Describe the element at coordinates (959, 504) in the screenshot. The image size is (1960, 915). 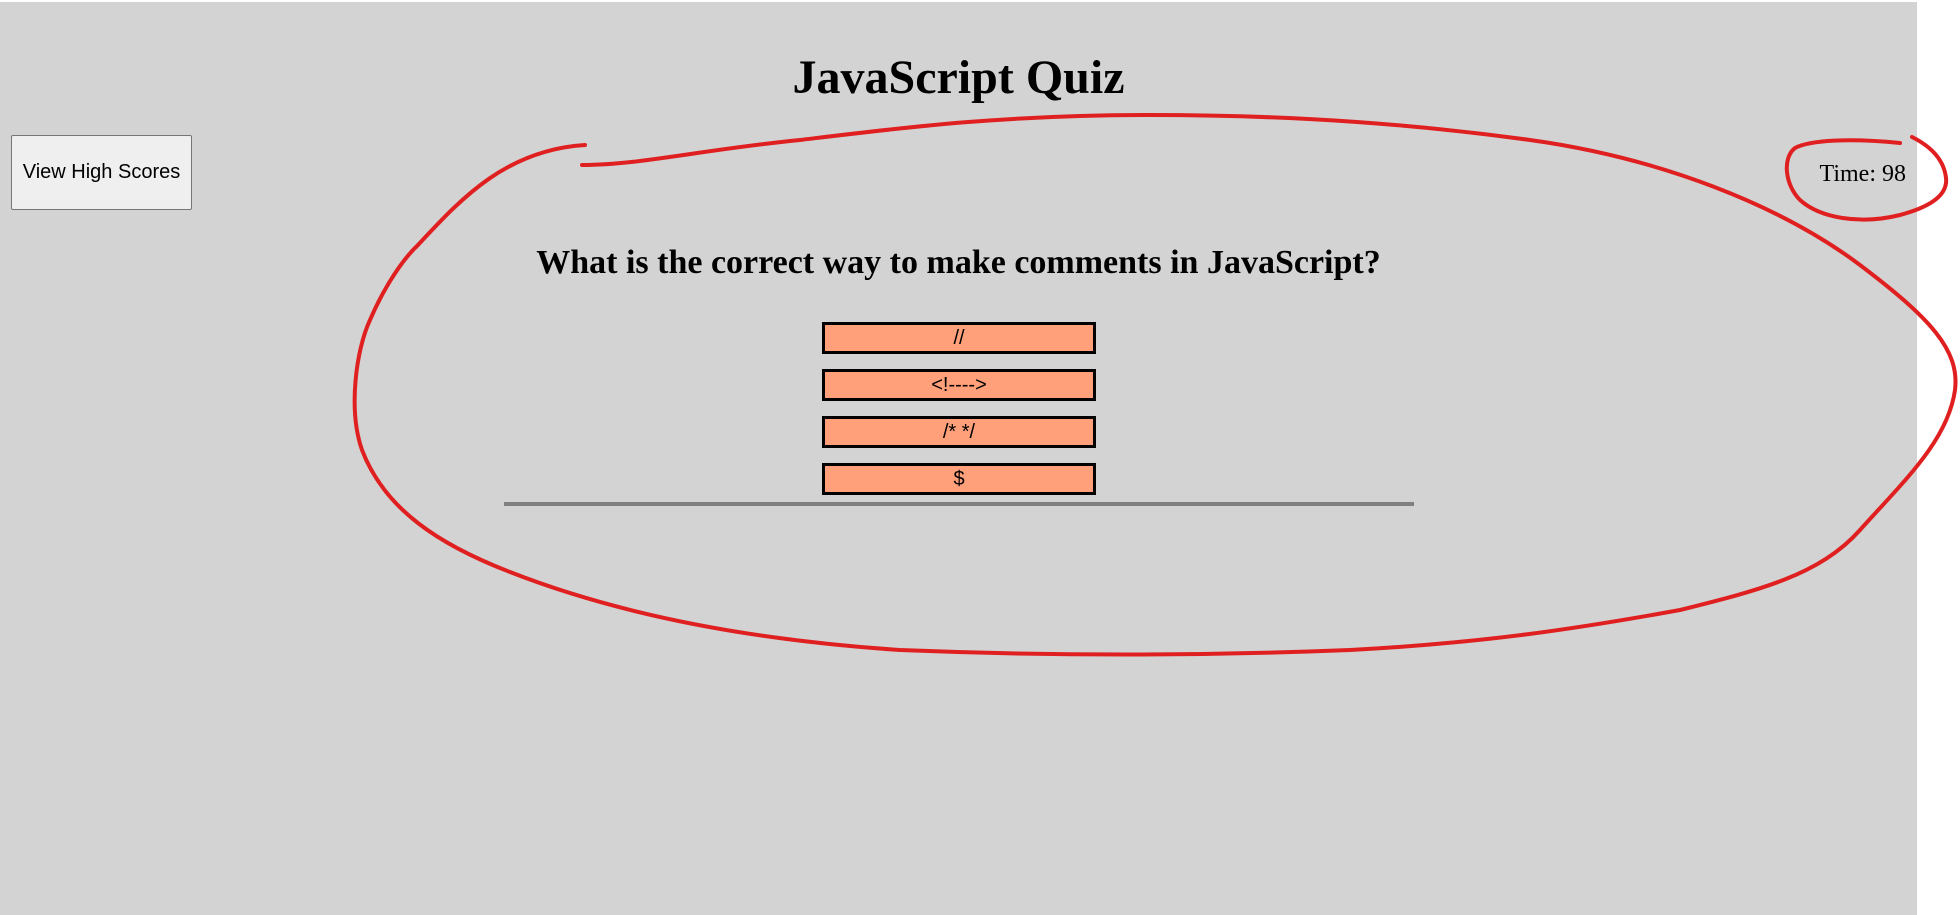
I see `result-divider` at that location.